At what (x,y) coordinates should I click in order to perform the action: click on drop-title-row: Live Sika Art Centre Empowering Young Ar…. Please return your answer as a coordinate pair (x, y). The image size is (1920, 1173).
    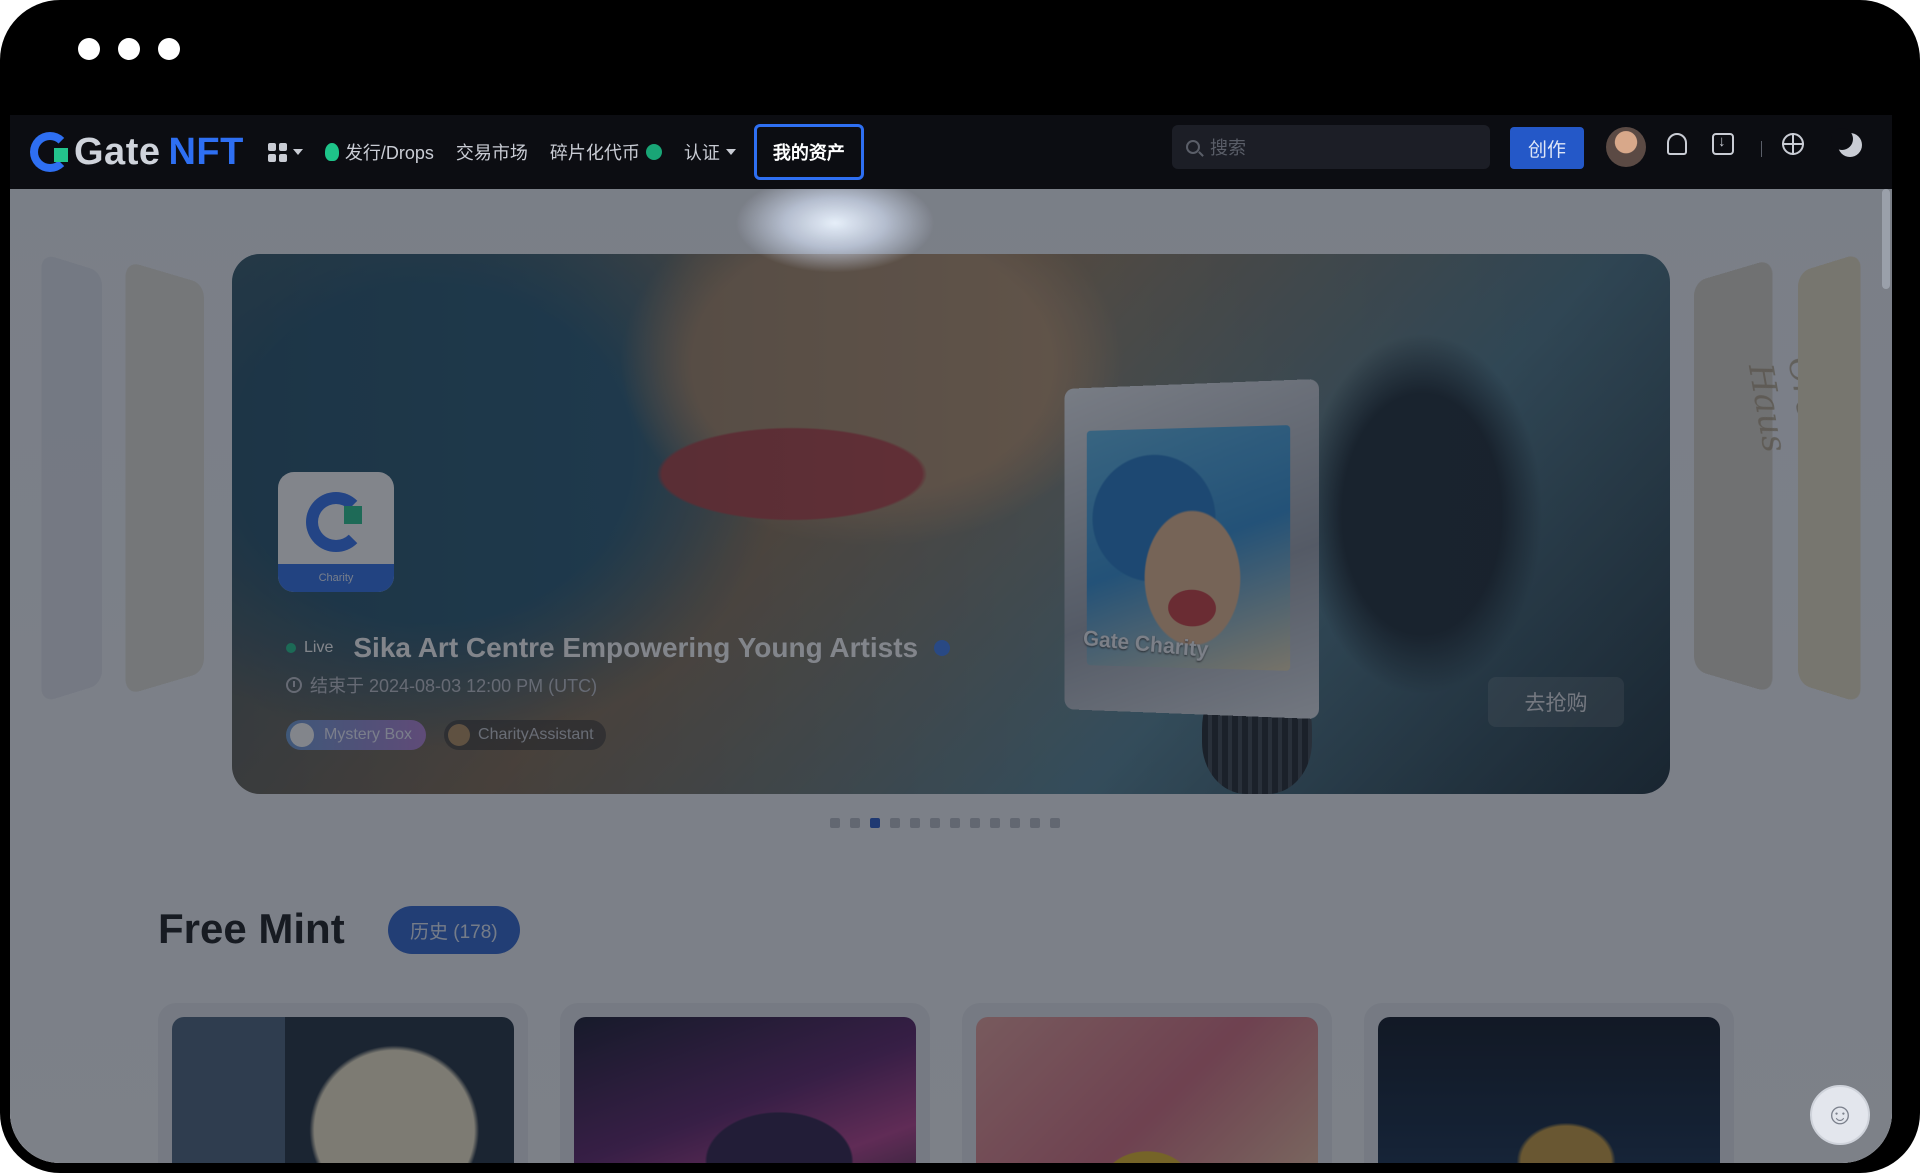
    Looking at the image, I should click on (618, 648).